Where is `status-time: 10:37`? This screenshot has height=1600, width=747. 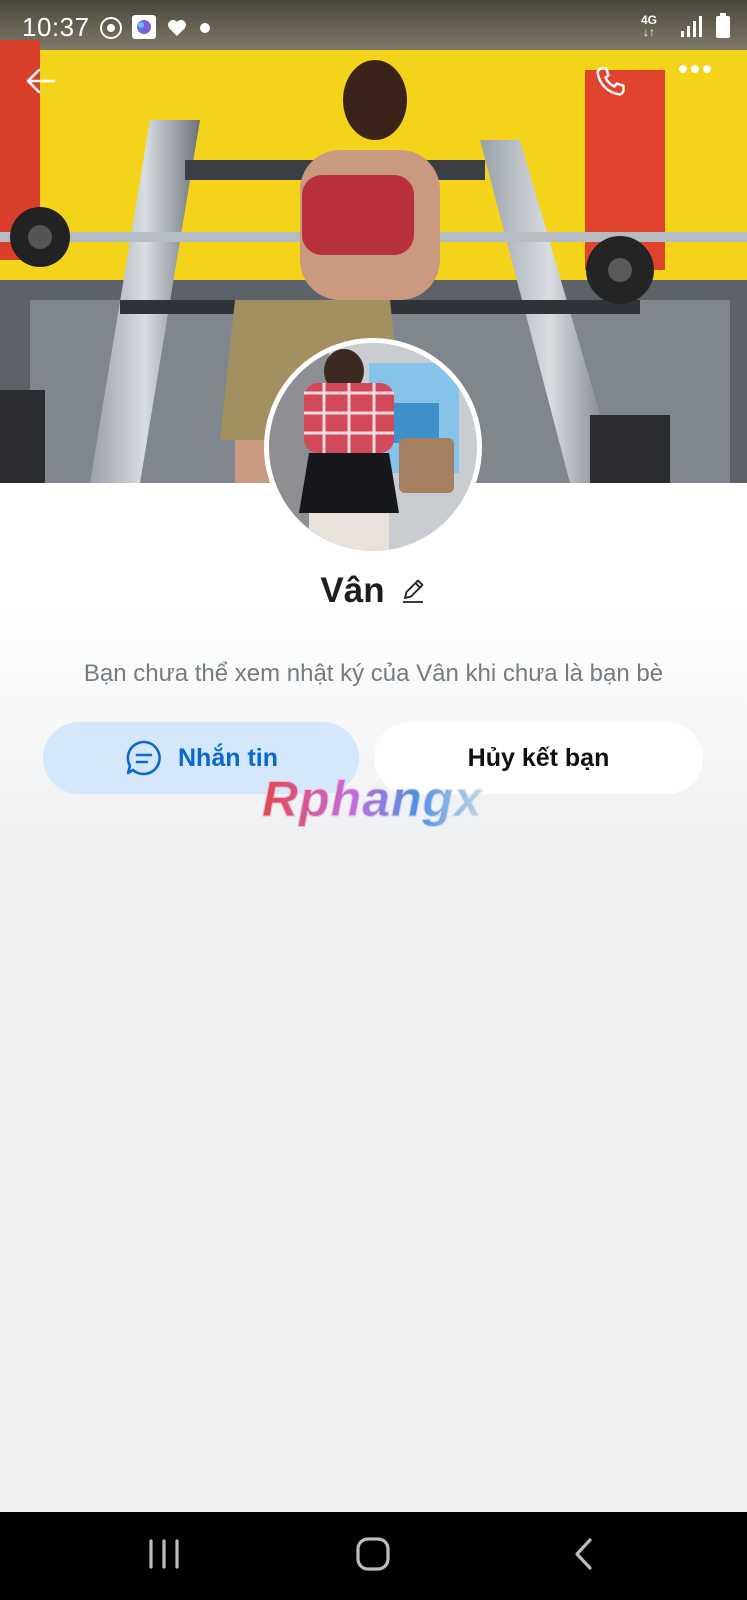 status-time: 10:37 is located at coordinates (56, 27).